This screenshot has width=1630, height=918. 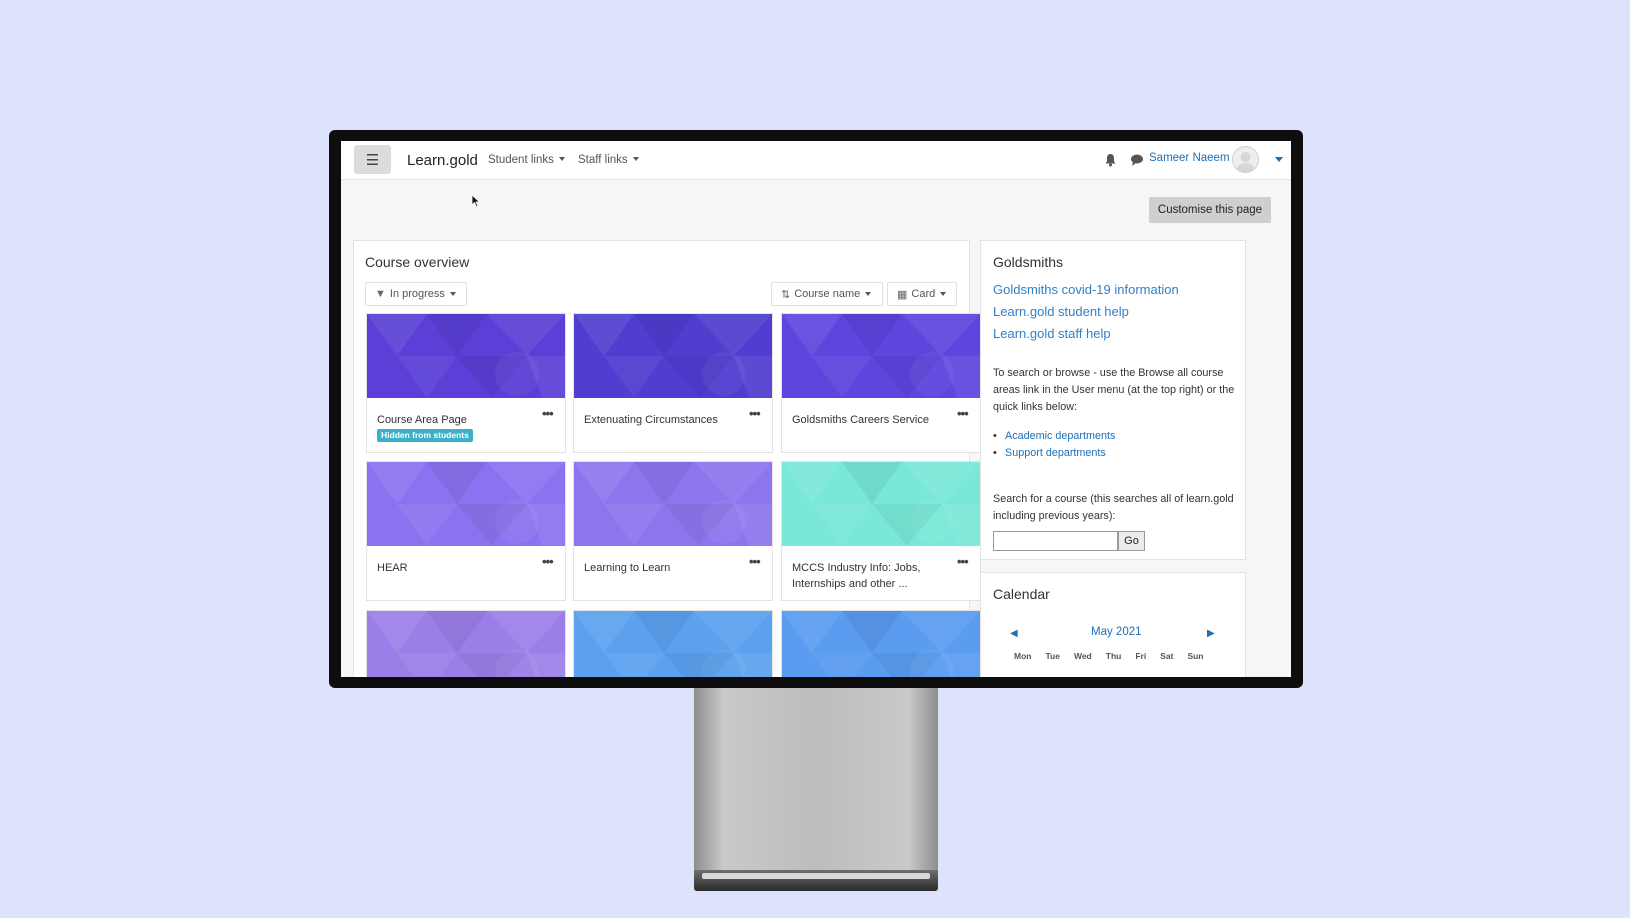 I want to click on weekday-label: Sat, so click(x=1167, y=656).